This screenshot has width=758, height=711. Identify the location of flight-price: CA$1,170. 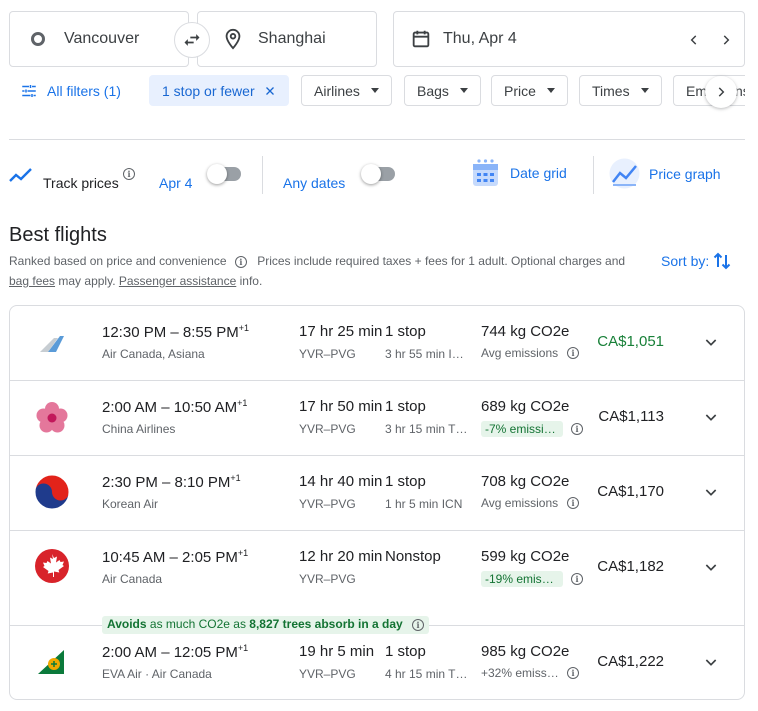
(630, 491).